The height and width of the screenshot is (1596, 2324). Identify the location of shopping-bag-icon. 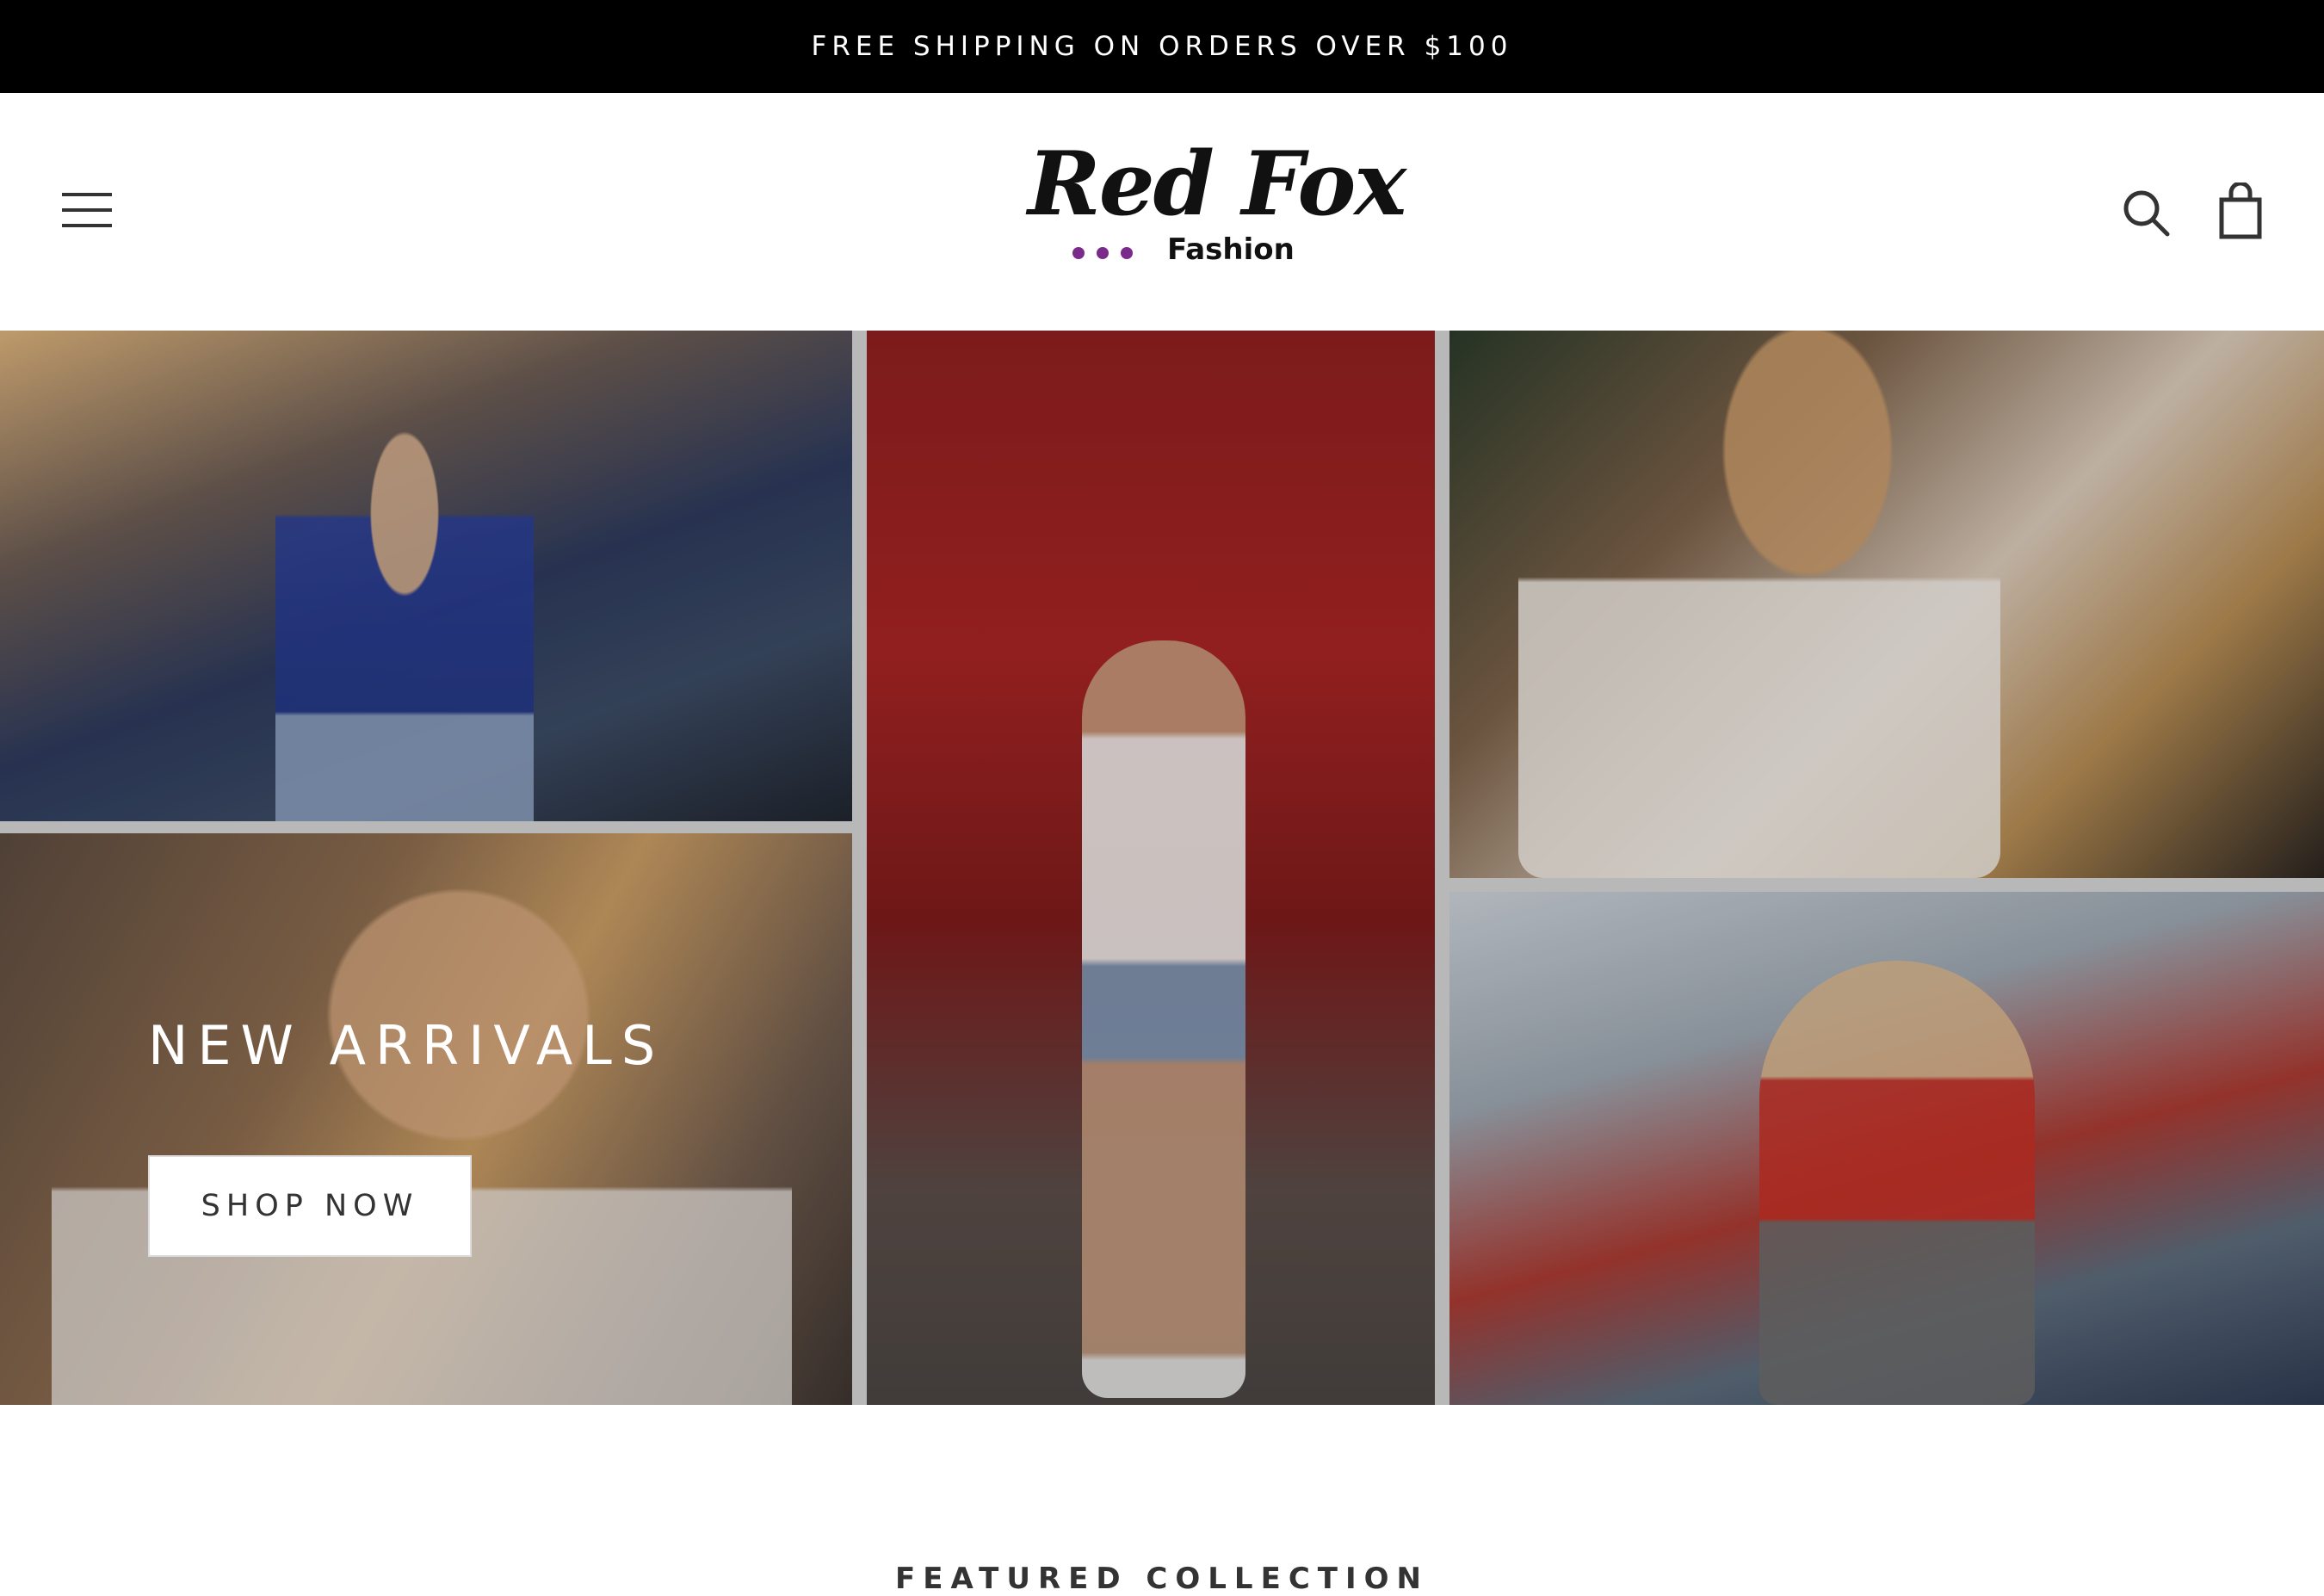
(2240, 210).